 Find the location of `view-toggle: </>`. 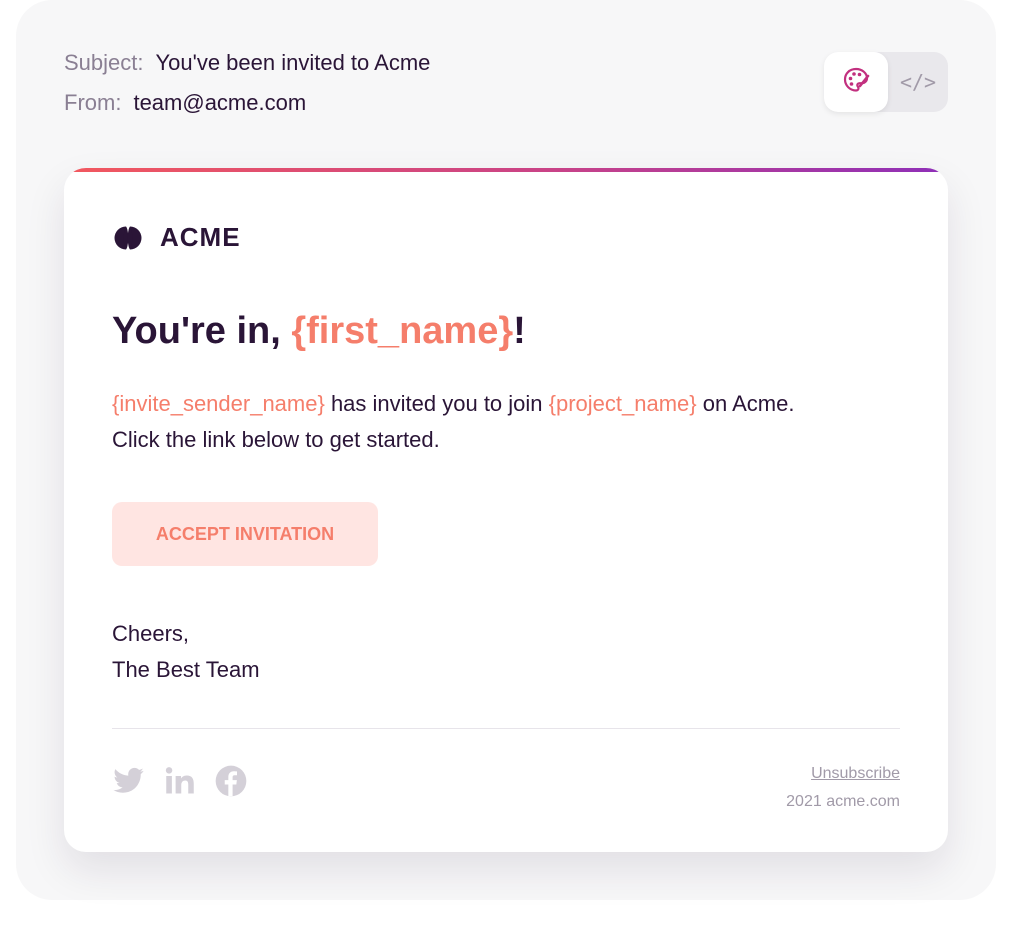

view-toggle: </> is located at coordinates (886, 82).